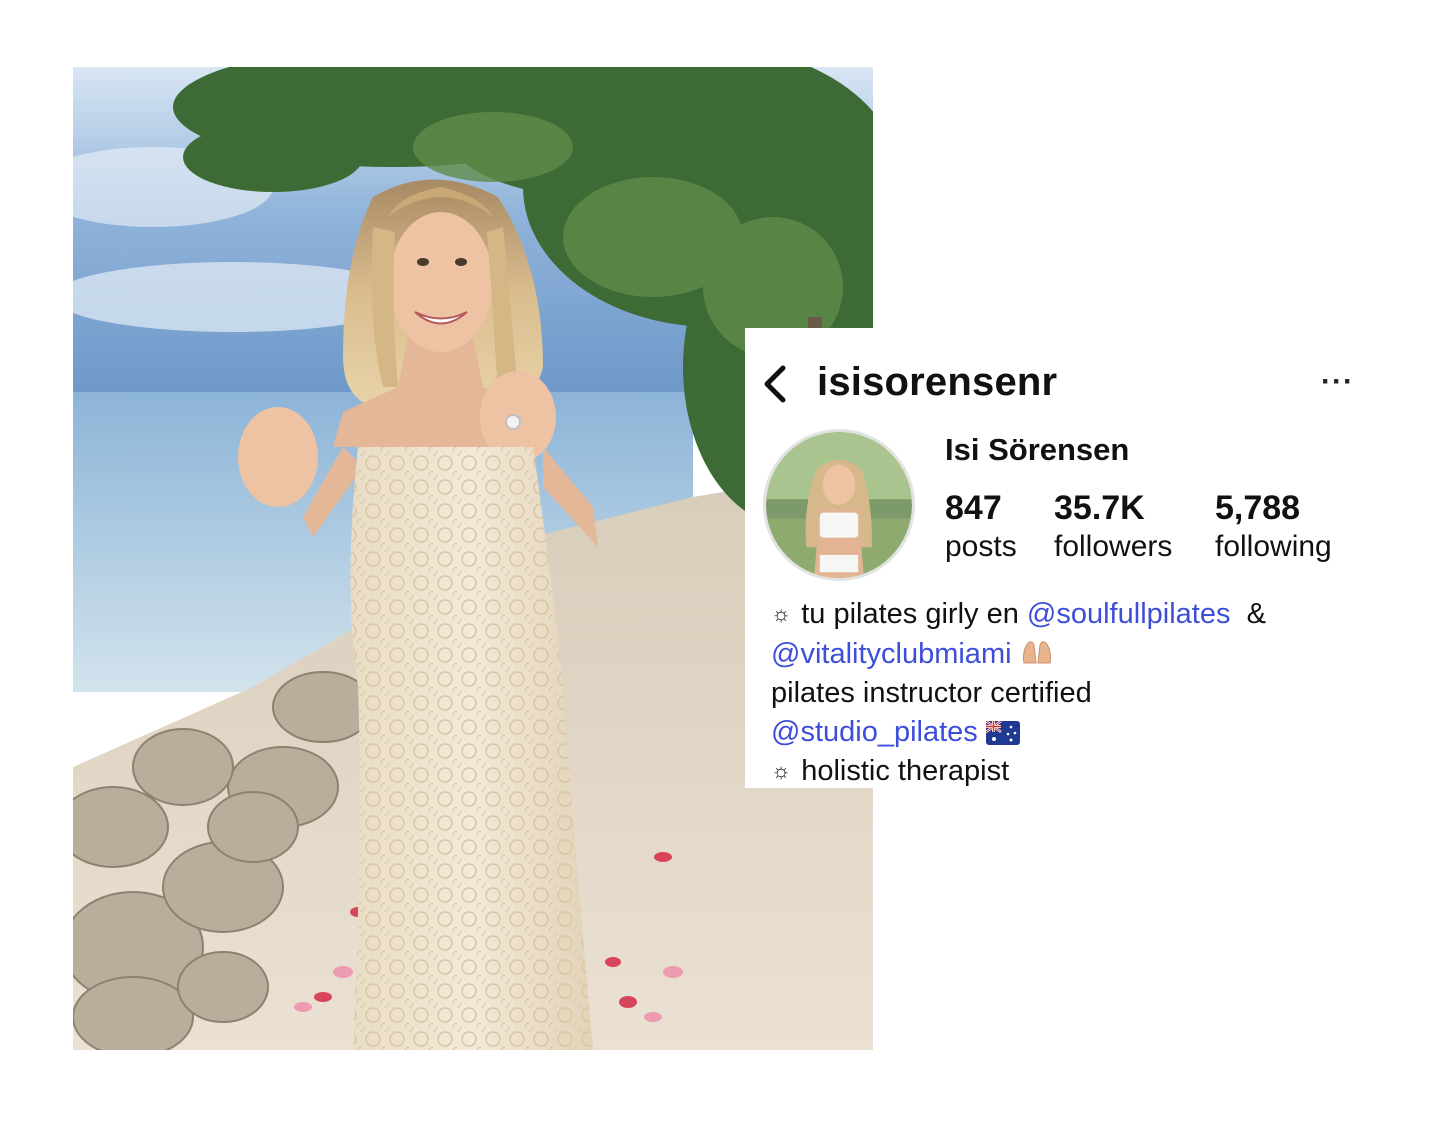 The image size is (1432, 1122). I want to click on stat-following: 5,788 following, so click(1273, 527).